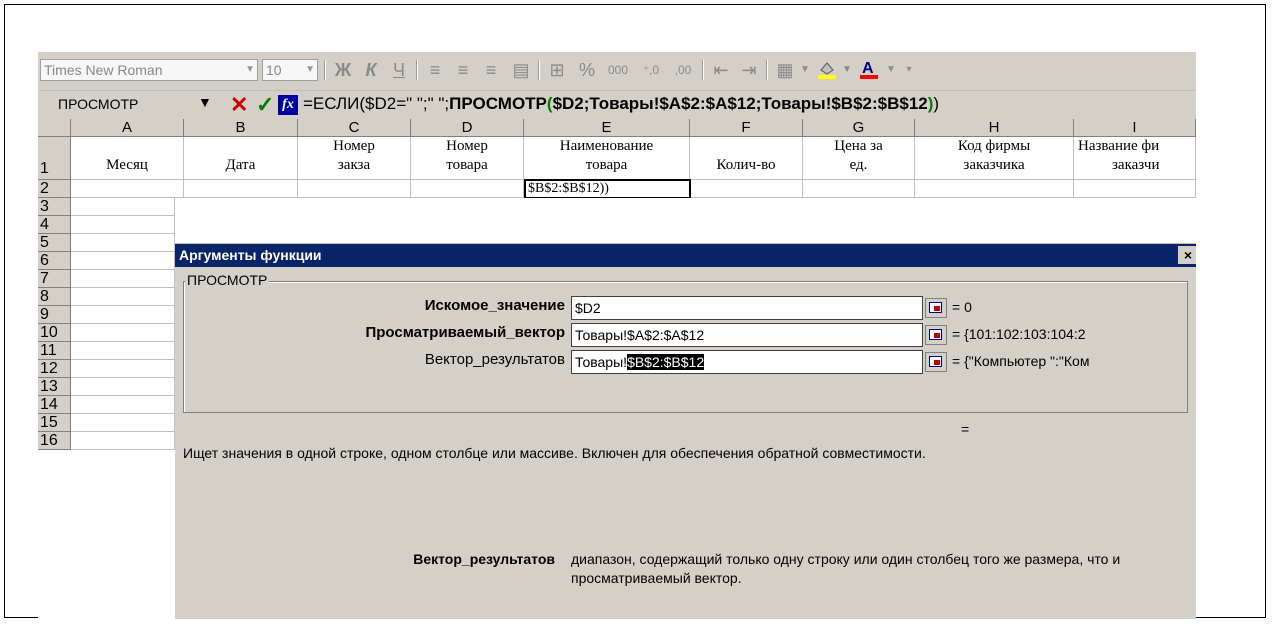 This screenshot has height=624, width=1272. I want to click on cell-a11, so click(123, 351).